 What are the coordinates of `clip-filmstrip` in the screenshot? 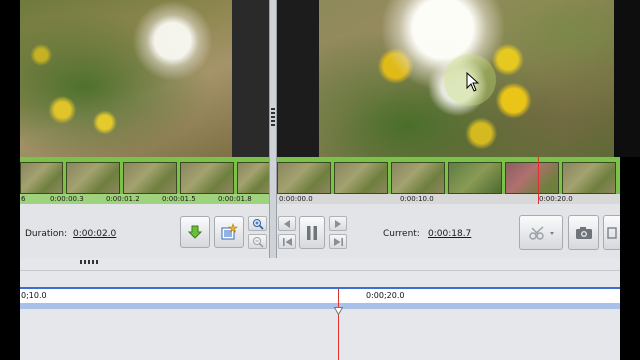 It's located at (448, 178).